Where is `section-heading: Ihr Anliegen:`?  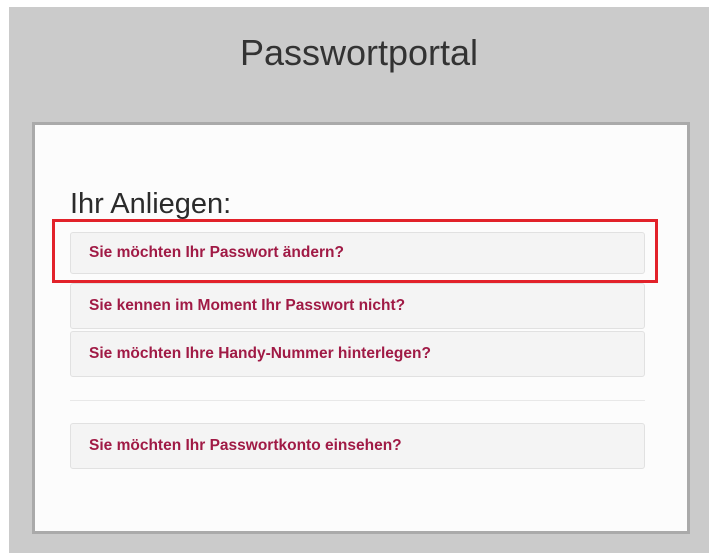 section-heading: Ihr Anliegen: is located at coordinates (151, 204).